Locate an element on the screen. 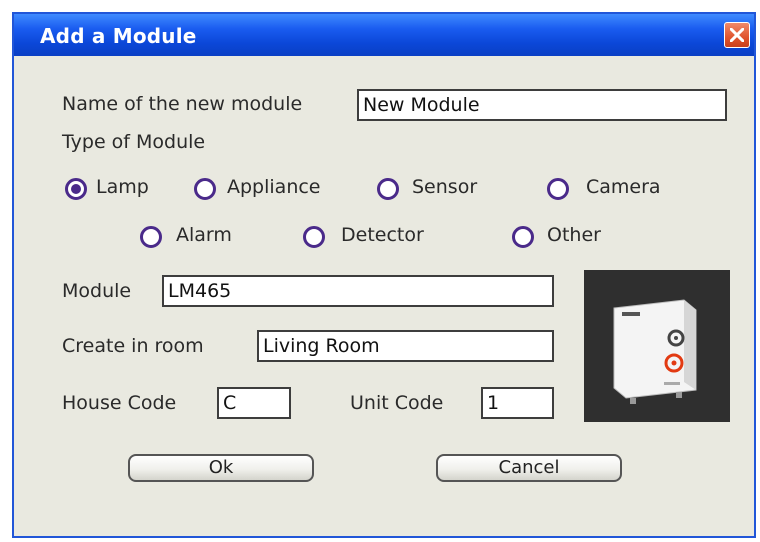 Image resolution: width=760 pixels, height=542 pixels. radio-appliance is located at coordinates (205, 189).